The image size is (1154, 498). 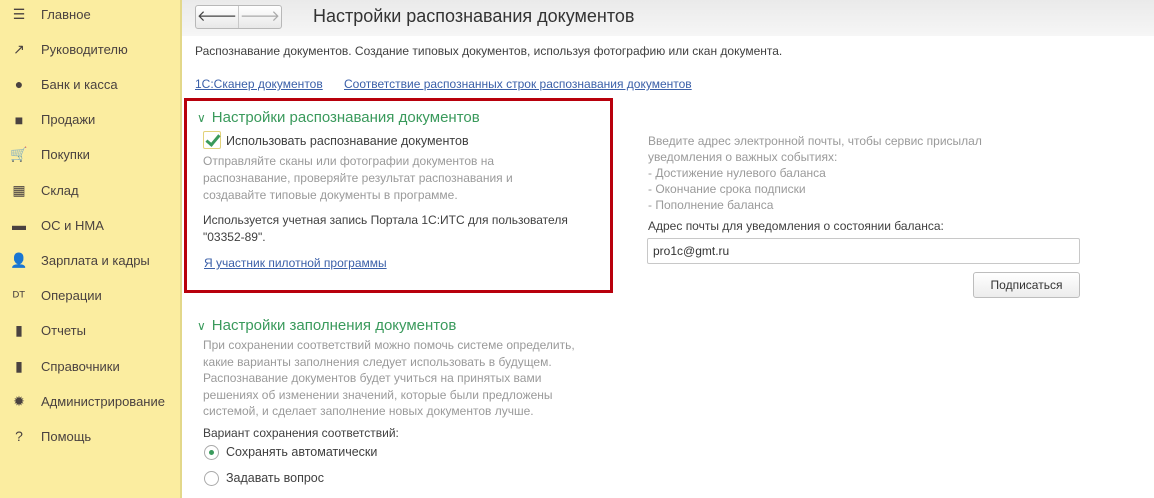 What do you see at coordinates (474, 16) in the screenshot?
I see `page-title: Настройки распознавания документов` at bounding box center [474, 16].